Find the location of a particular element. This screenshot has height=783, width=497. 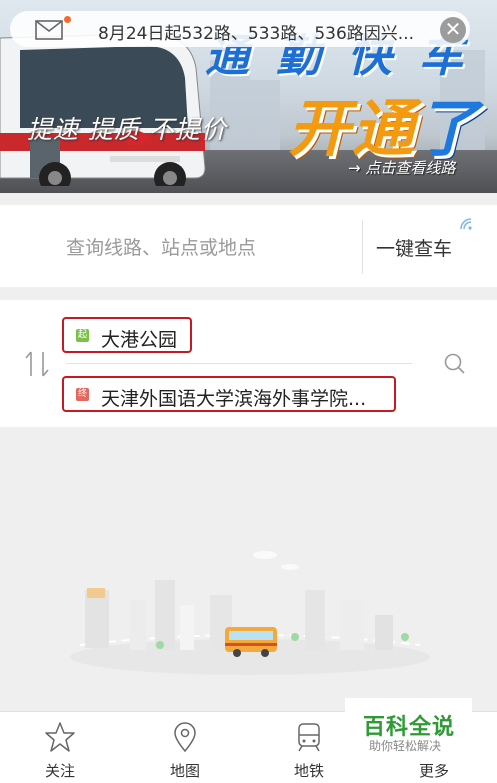

banner-kaitong-main: 开通 is located at coordinates (352, 128).